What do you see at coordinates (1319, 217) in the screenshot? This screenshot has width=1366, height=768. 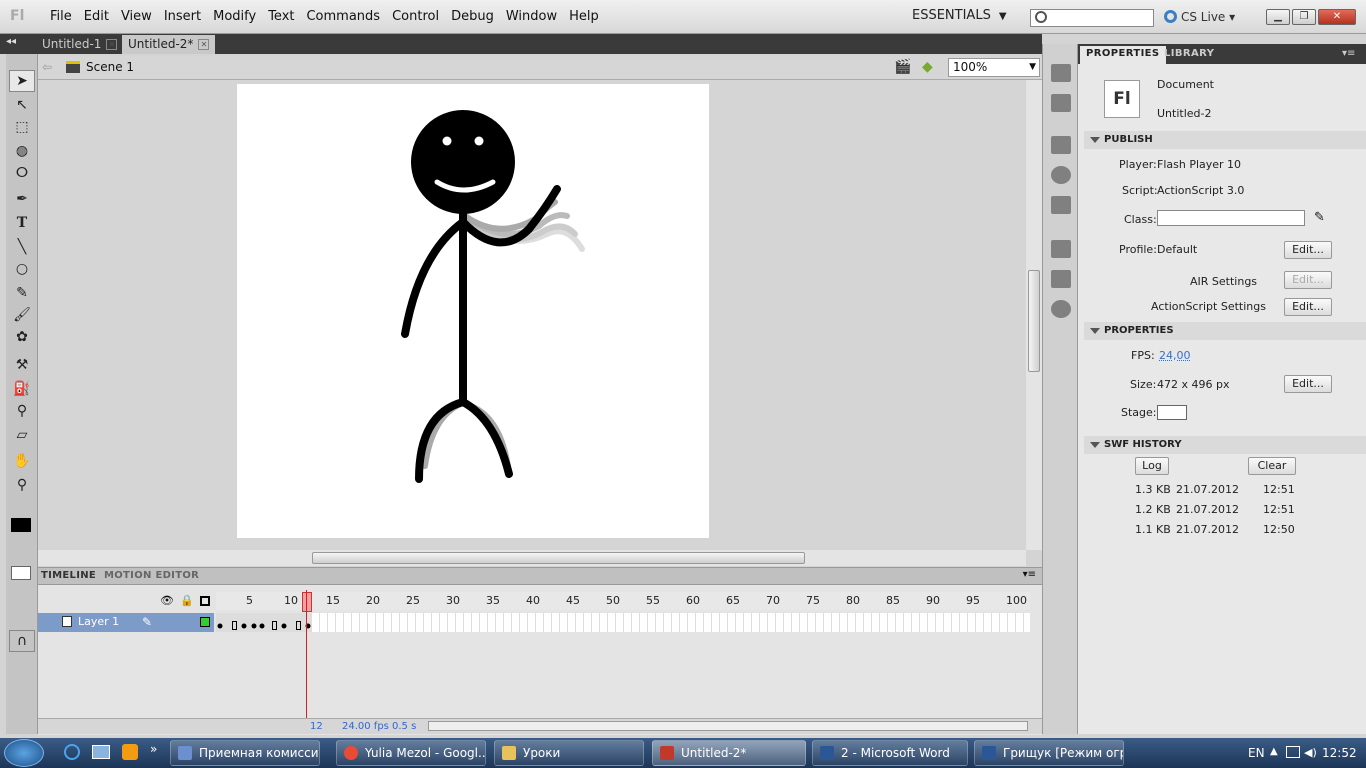 I see `edit-class-pencil-icon: ✎` at bounding box center [1319, 217].